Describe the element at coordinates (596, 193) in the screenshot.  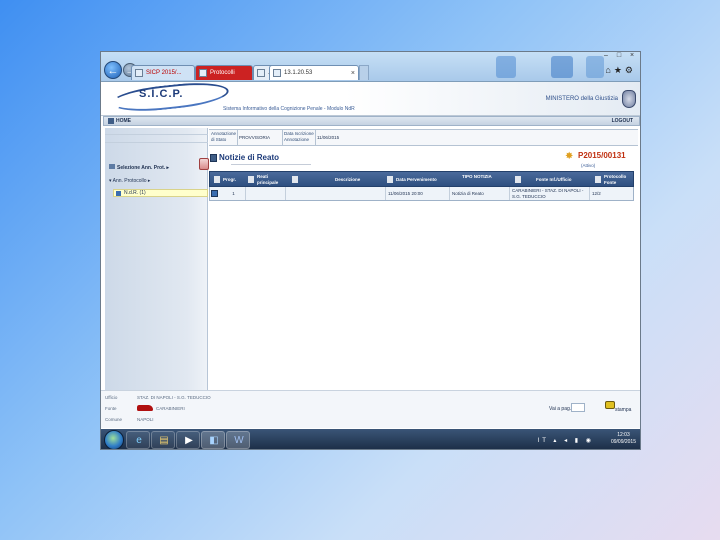
I see `cell-protocollo: 12/2` at that location.